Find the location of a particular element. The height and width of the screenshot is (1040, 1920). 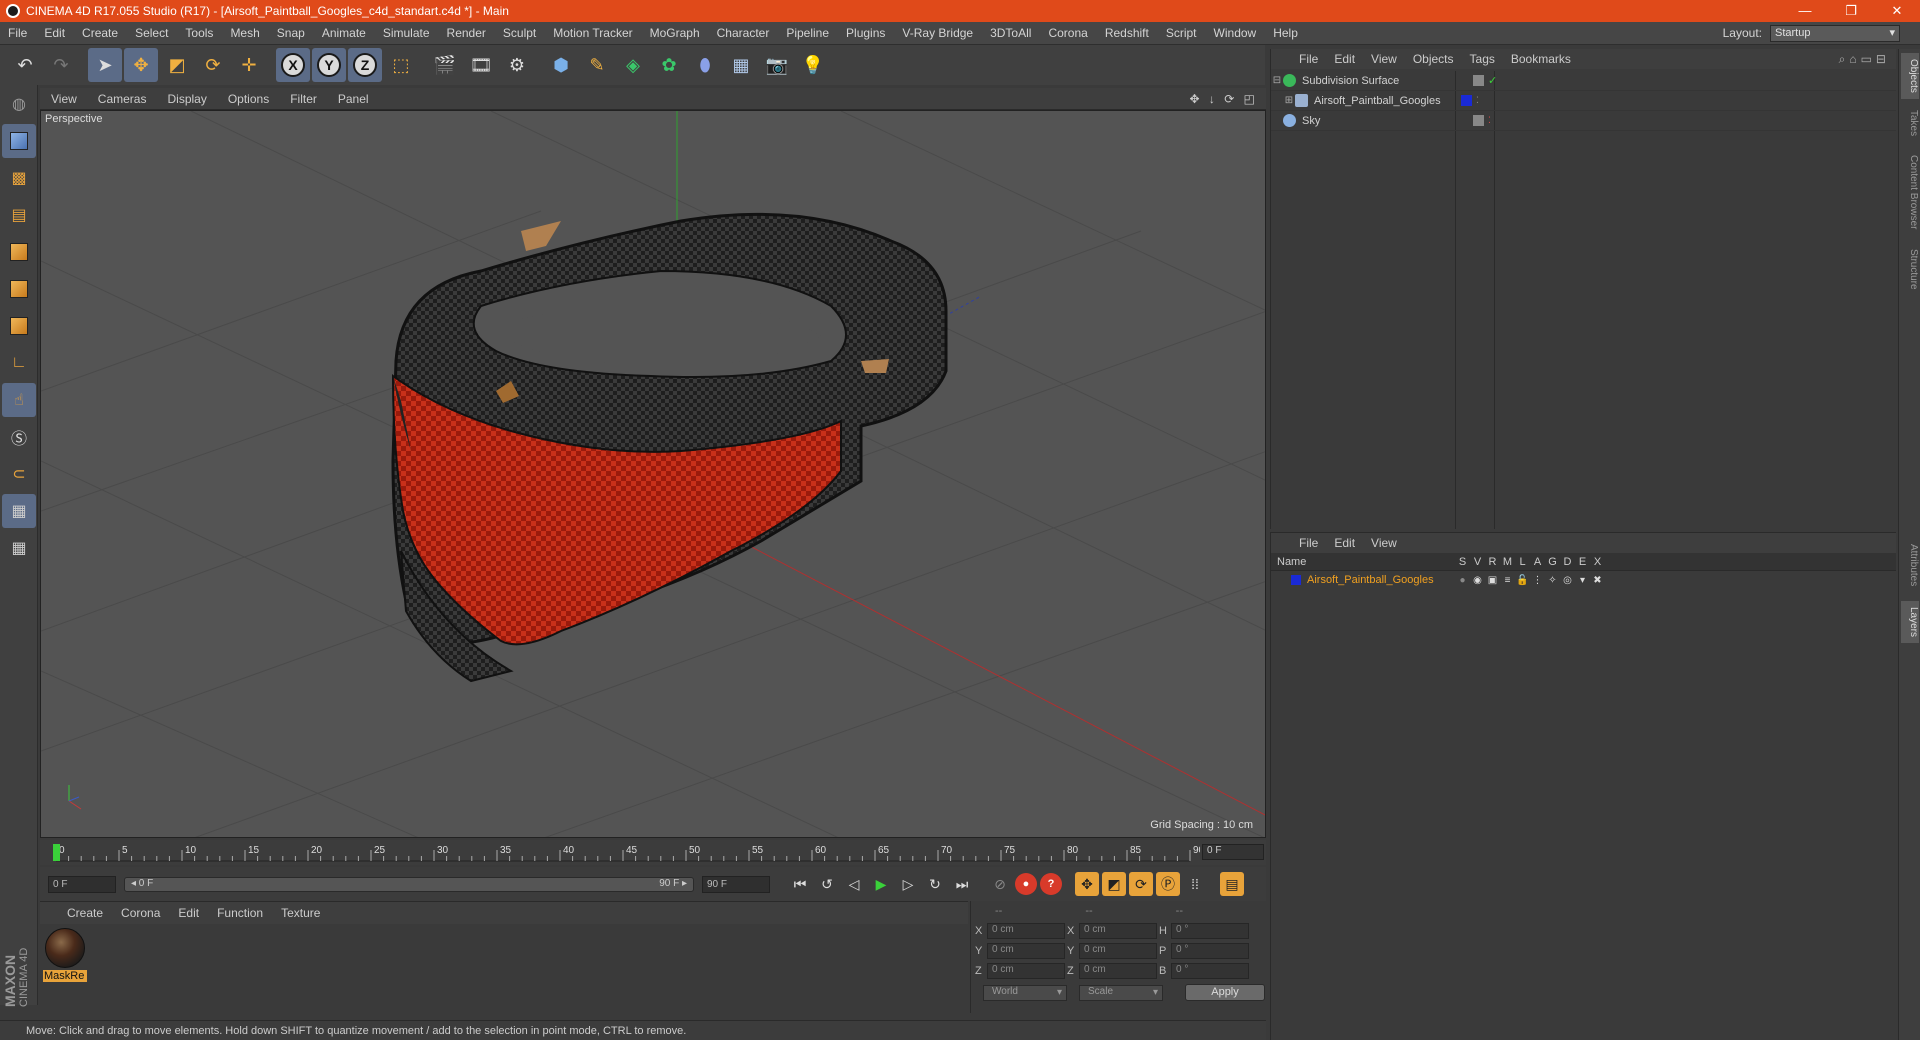

visibility-toggle-icon is located at coordinates (1478, 120).